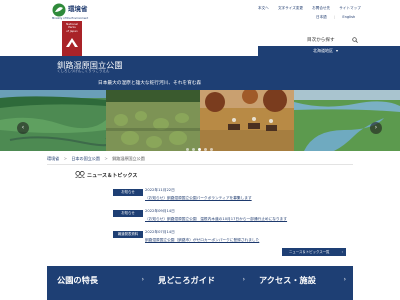 This screenshot has height=300, width=400. What do you see at coordinates (112, 176) in the screenshot?
I see `news-heading: ニュース＆トピックス` at bounding box center [112, 176].